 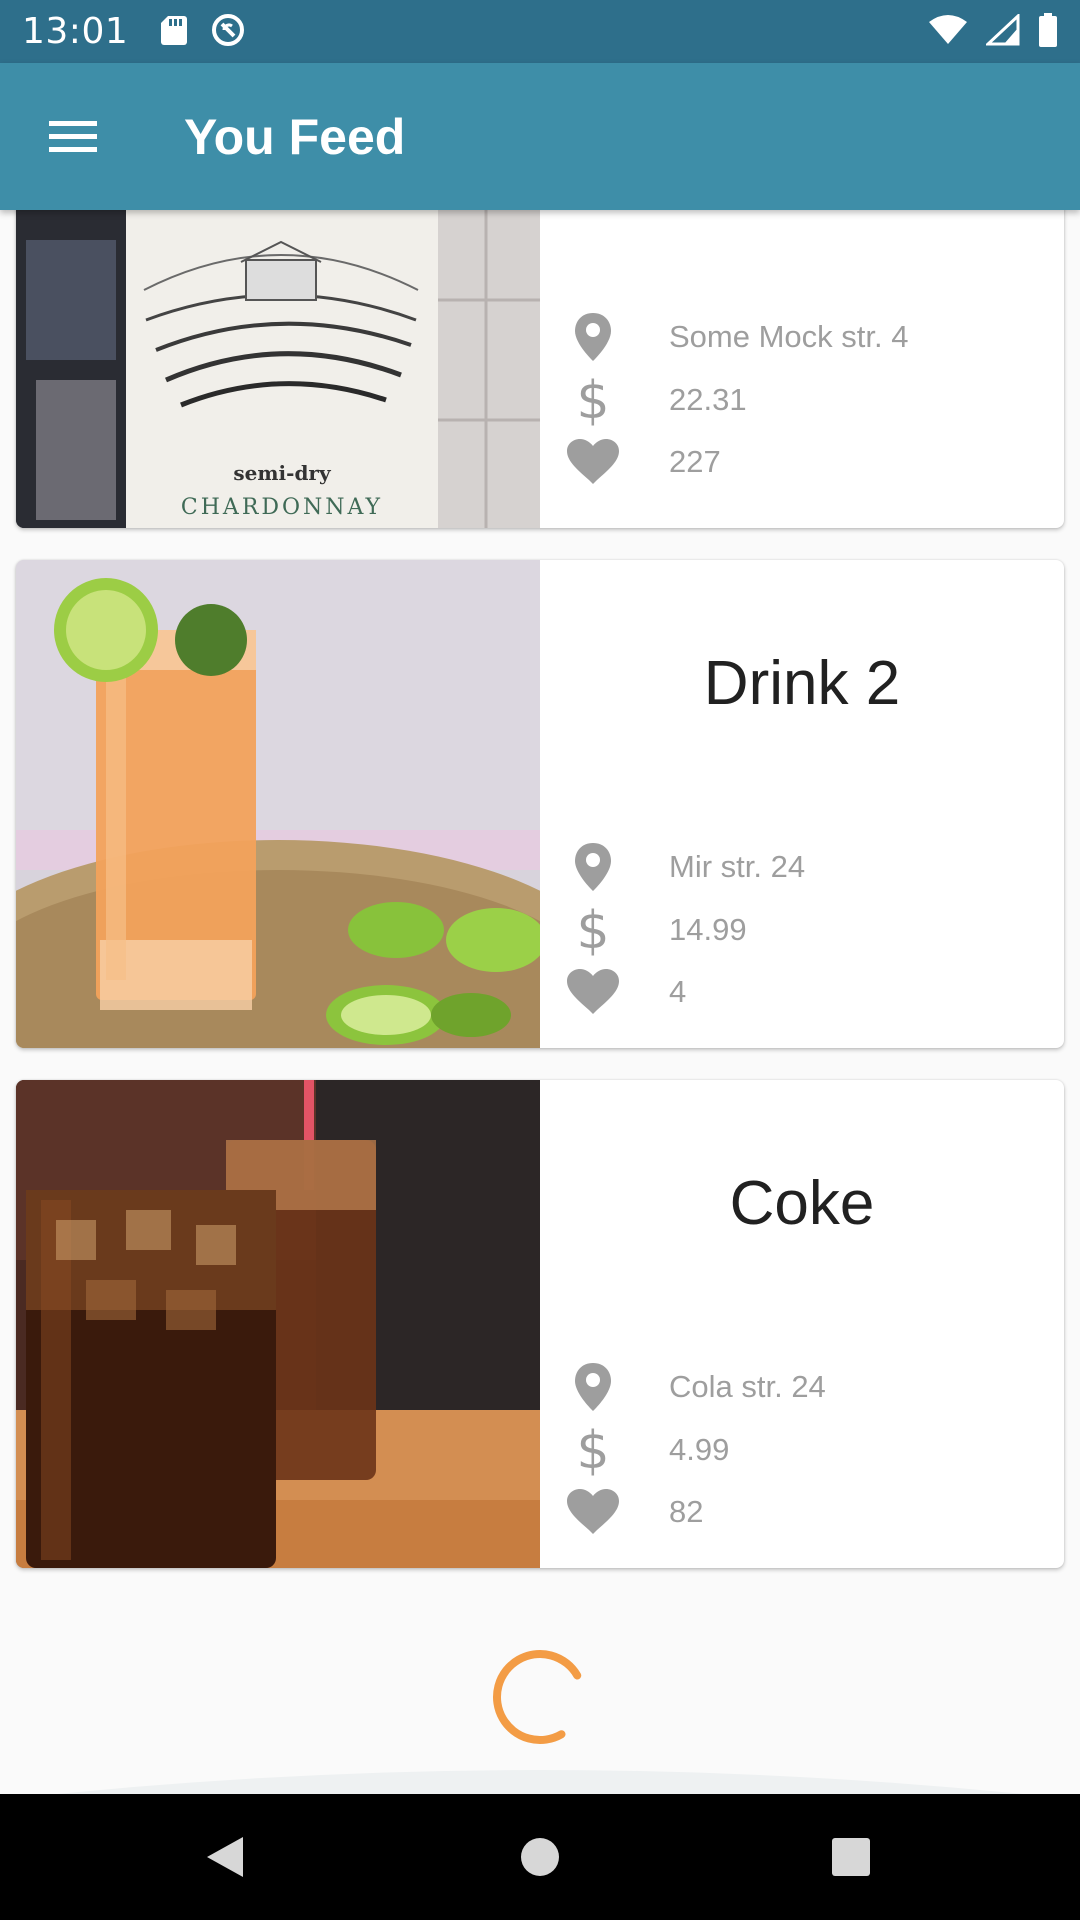 What do you see at coordinates (802, 369) in the screenshot?
I see `card-body: Some Mock str. 4 $ 22.31 227` at bounding box center [802, 369].